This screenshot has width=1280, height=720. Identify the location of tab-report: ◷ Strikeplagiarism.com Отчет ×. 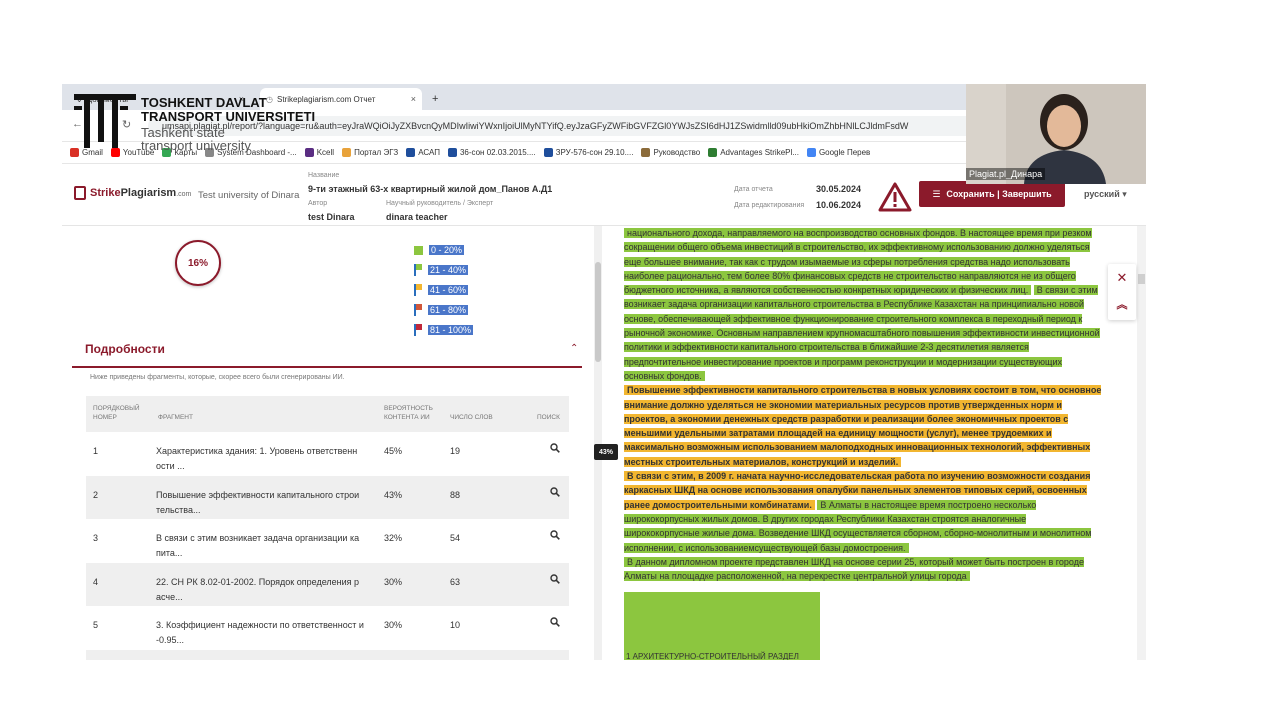
(341, 99).